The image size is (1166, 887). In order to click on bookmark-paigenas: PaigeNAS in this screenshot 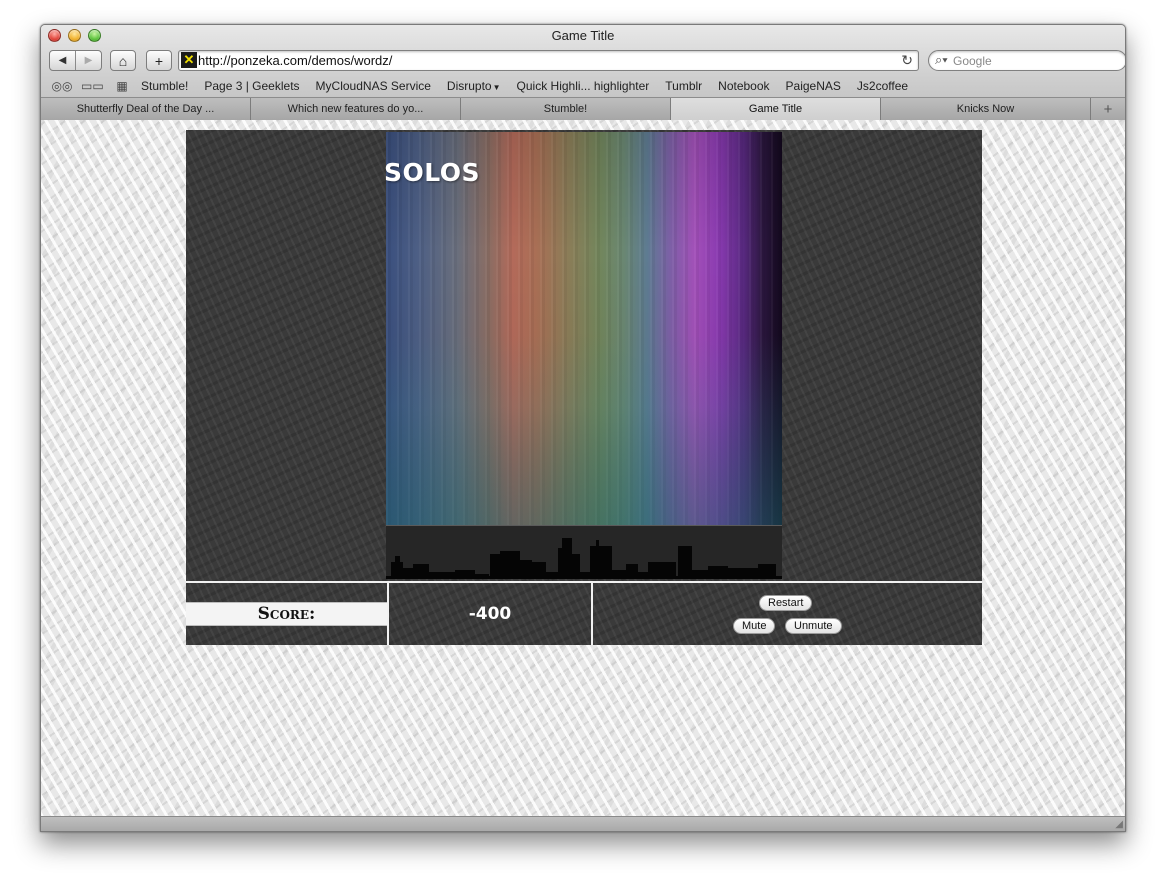, I will do `click(813, 86)`.